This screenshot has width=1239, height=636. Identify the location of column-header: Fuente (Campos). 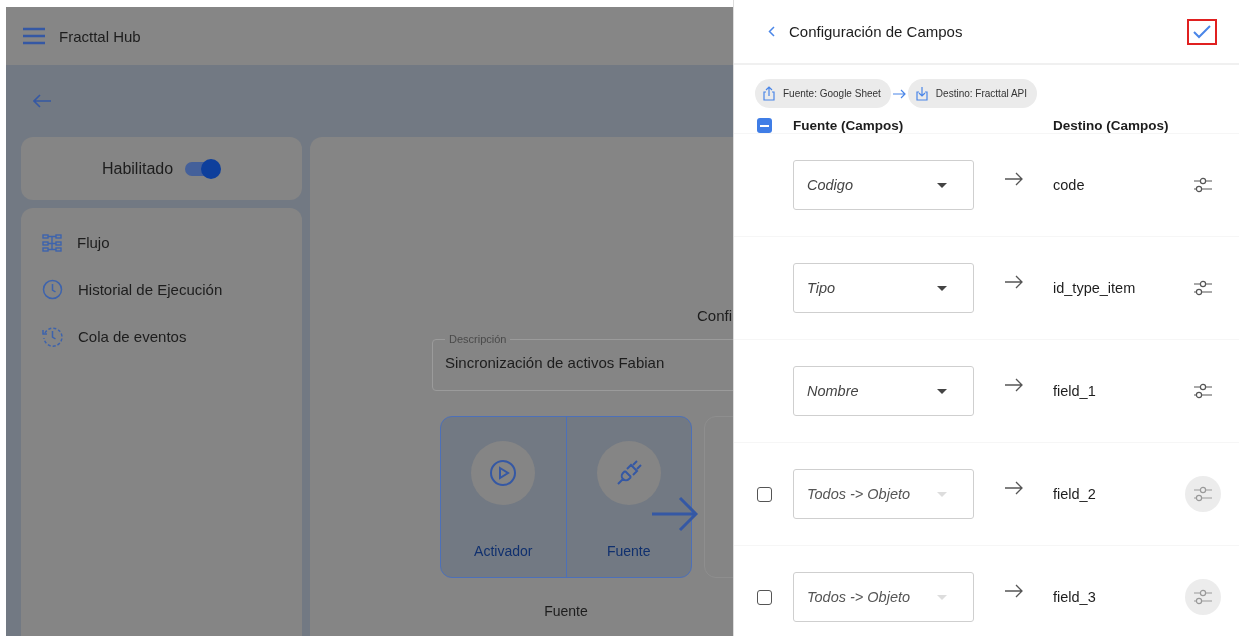
(849, 125).